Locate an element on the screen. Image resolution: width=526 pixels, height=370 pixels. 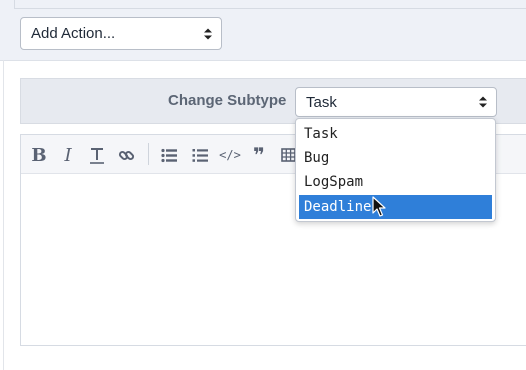
table-icon is located at coordinates (288, 155).